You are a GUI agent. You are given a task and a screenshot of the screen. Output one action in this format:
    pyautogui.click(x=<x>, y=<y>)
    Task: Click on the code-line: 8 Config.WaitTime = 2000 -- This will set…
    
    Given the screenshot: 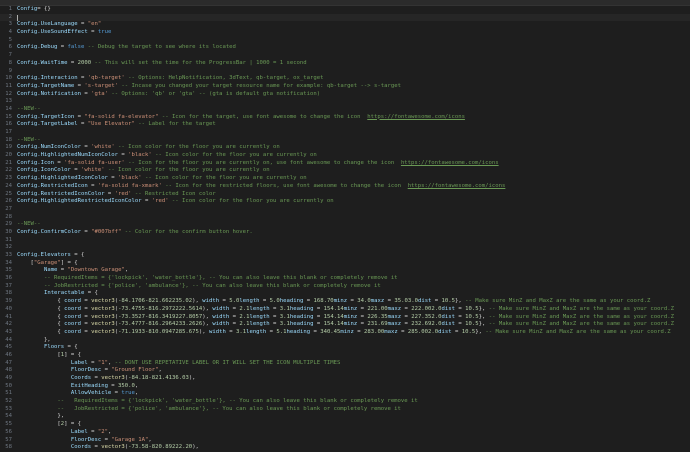 What is the action you would take?
    pyautogui.click(x=345, y=64)
    